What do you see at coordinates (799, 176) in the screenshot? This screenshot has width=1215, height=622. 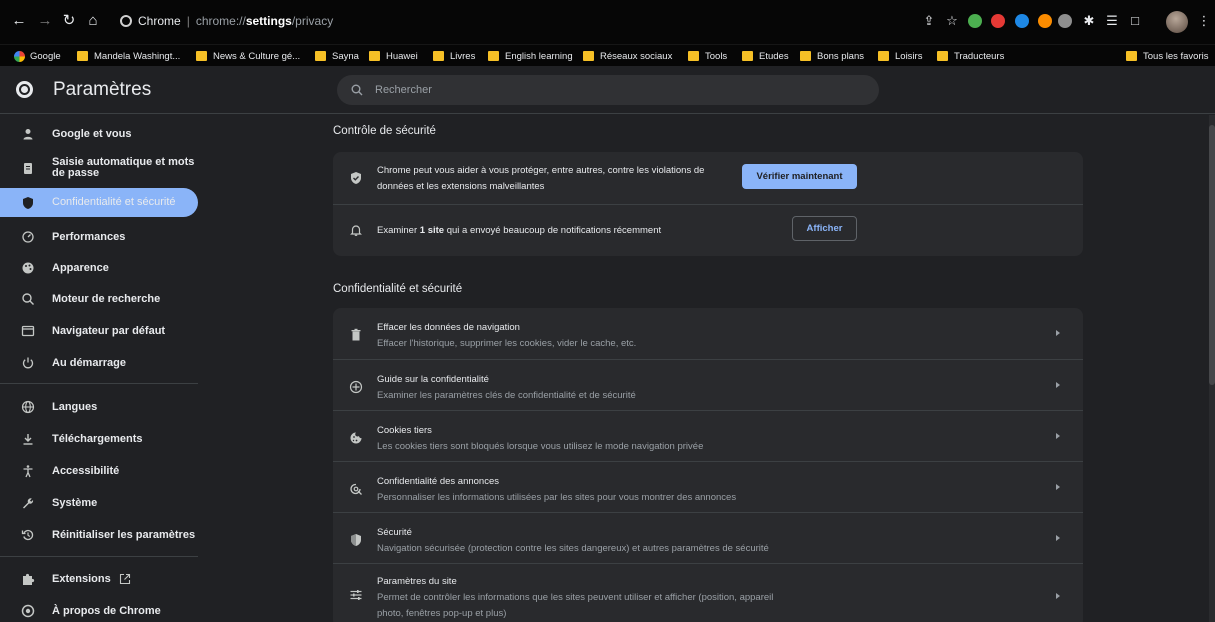 I see `check-now-button: Vérifier maintenant` at bounding box center [799, 176].